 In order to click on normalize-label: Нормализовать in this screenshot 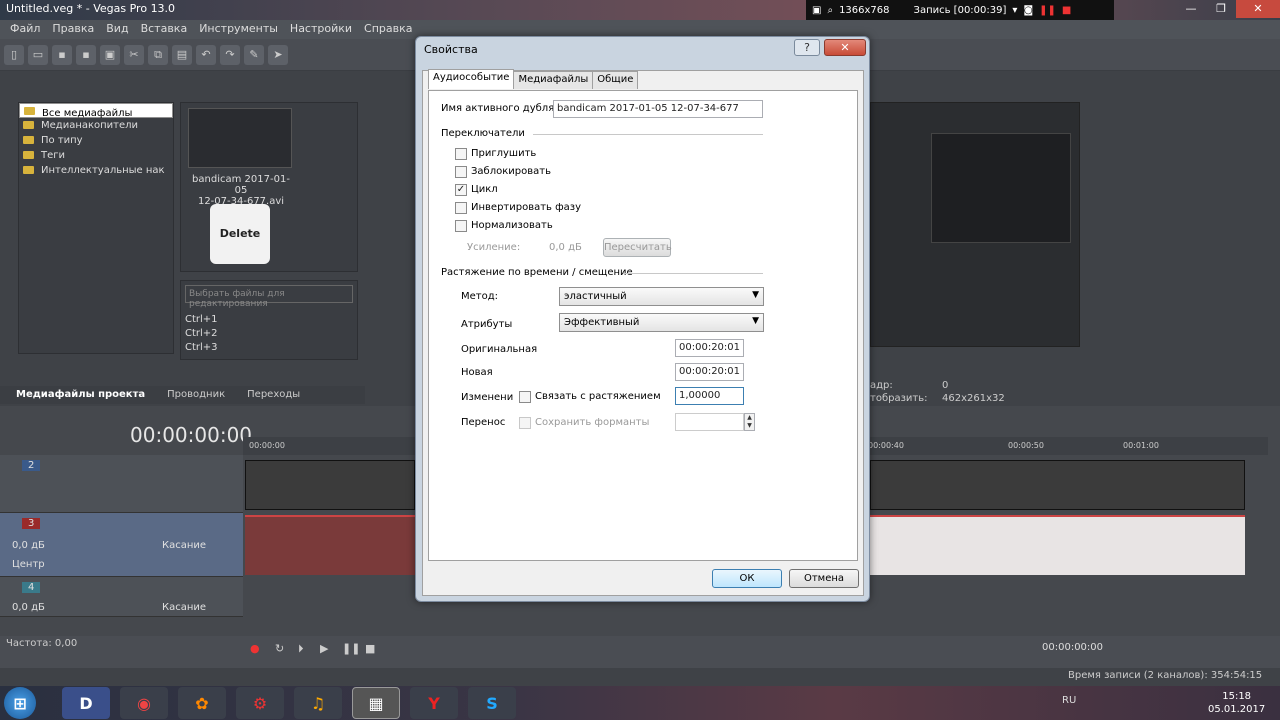, I will do `click(512, 225)`.